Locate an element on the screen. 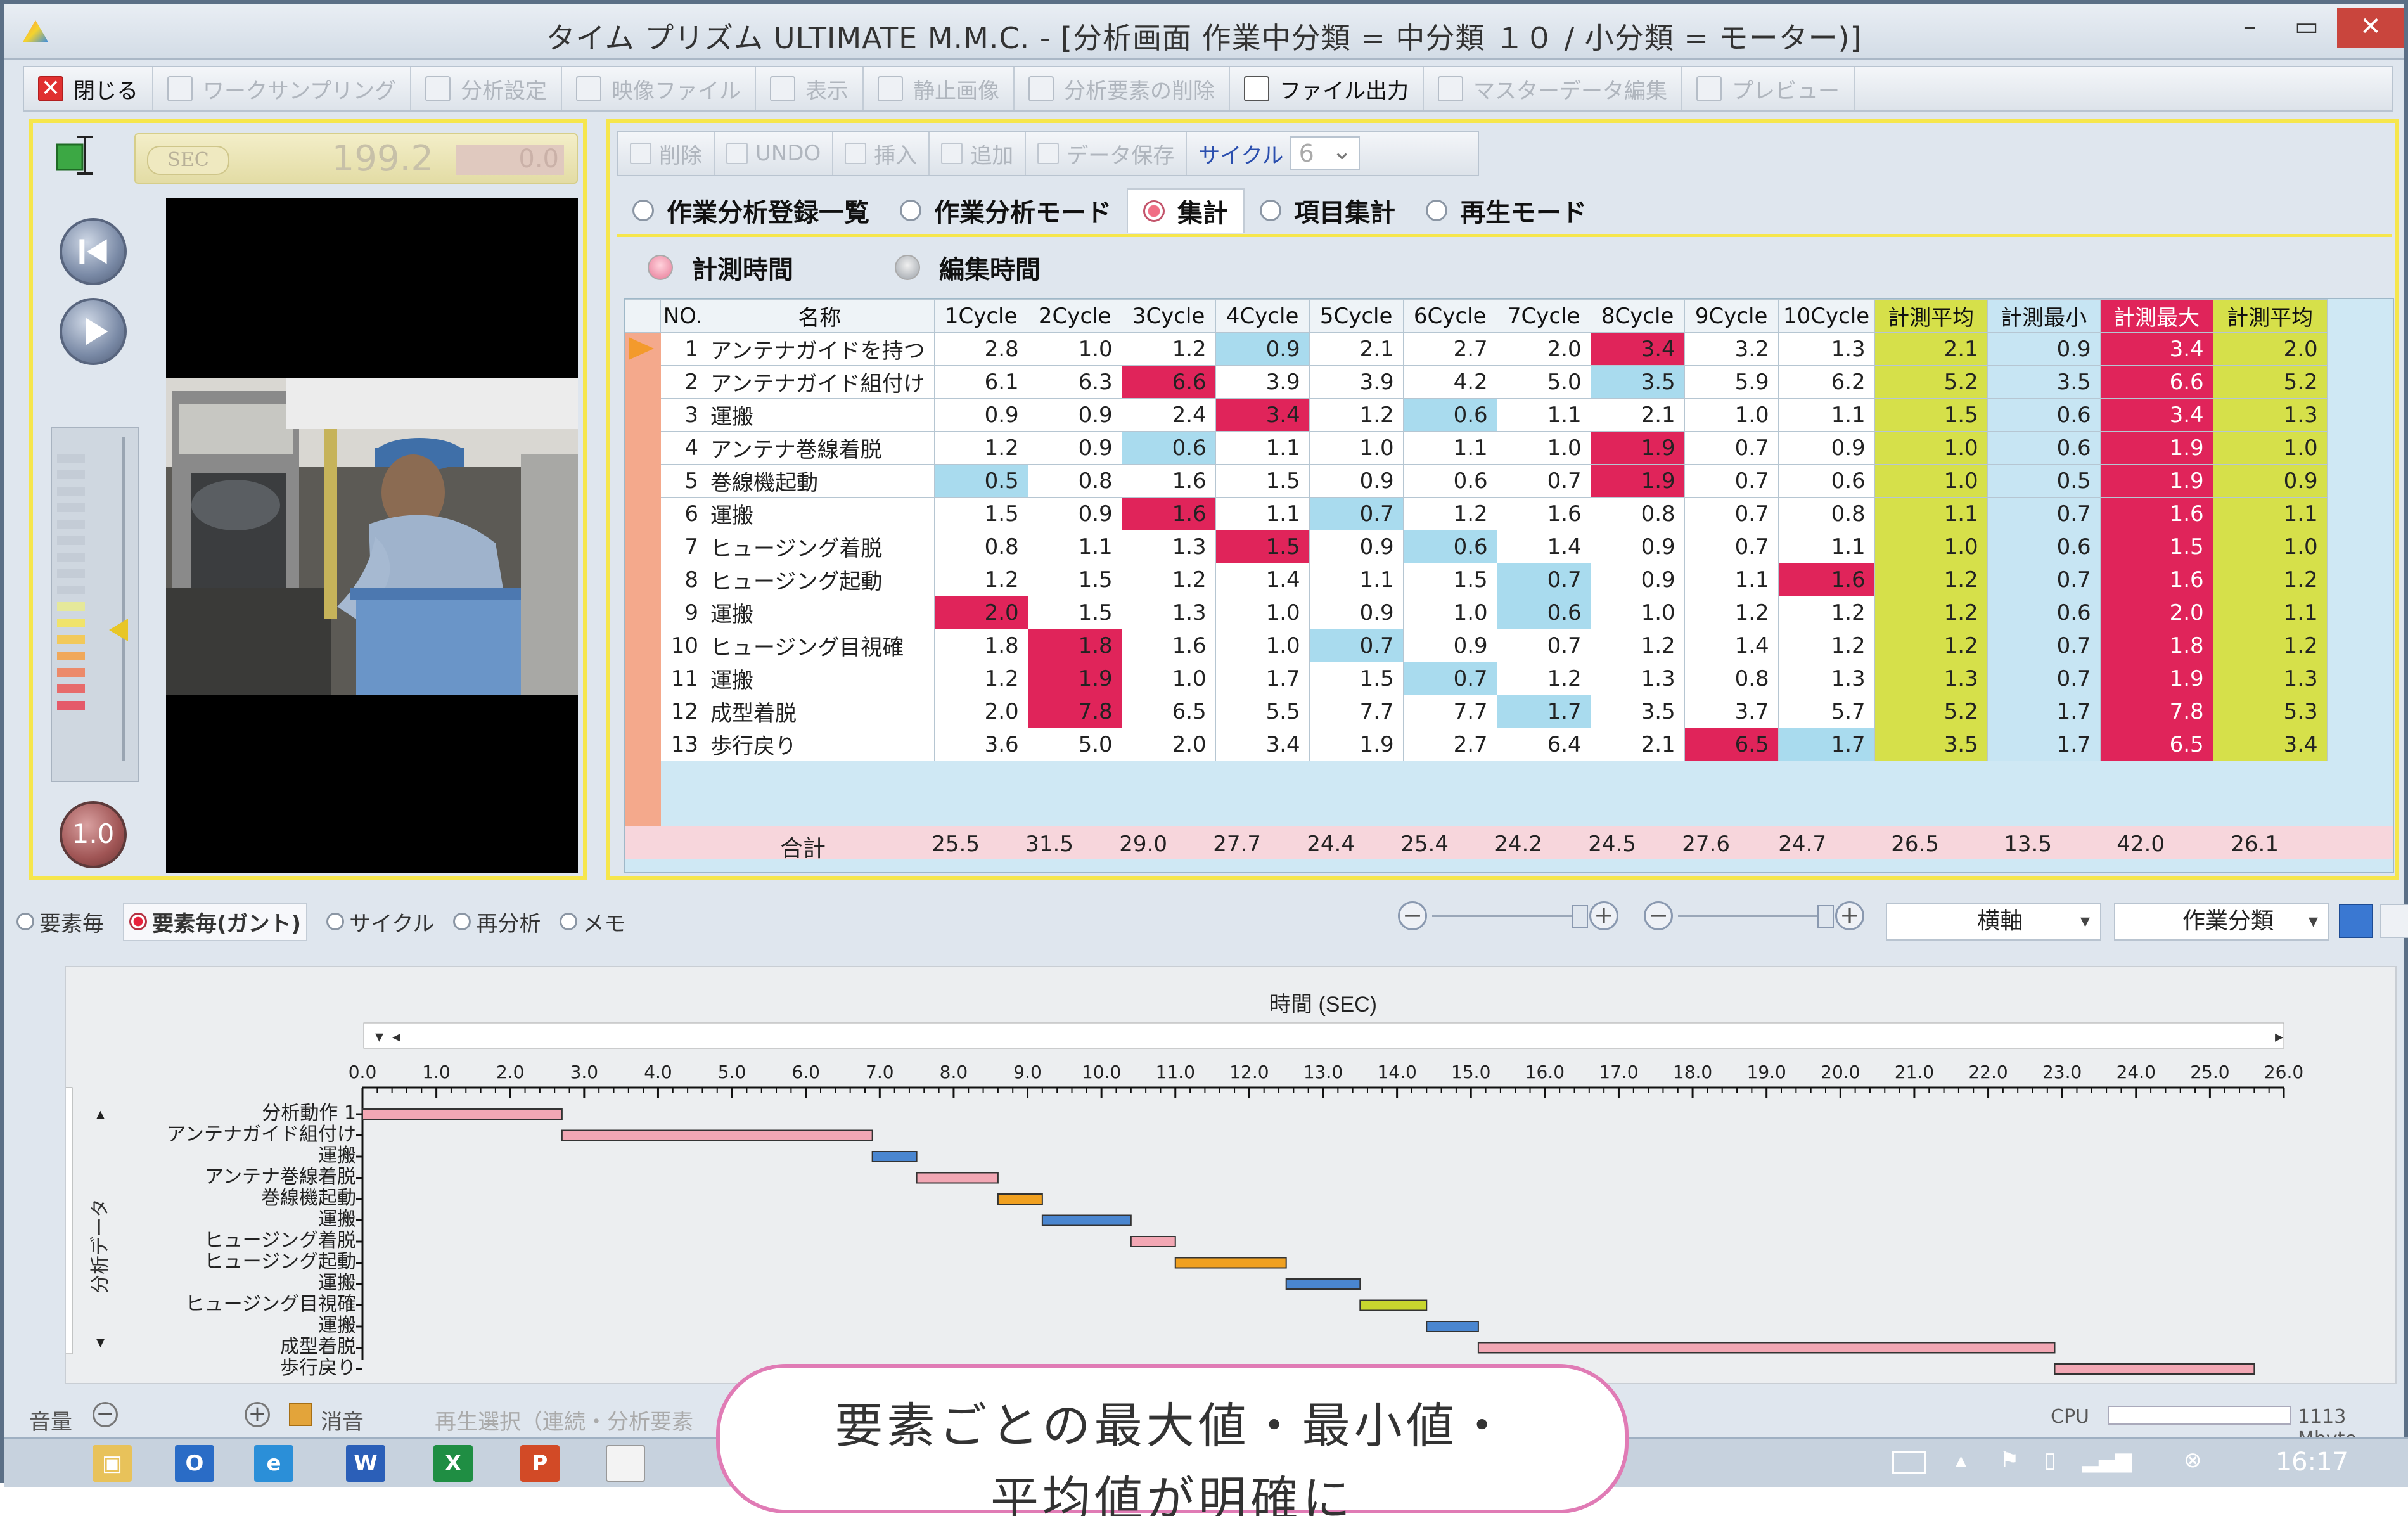  column-header: 3Cycle is located at coordinates (1168, 316).